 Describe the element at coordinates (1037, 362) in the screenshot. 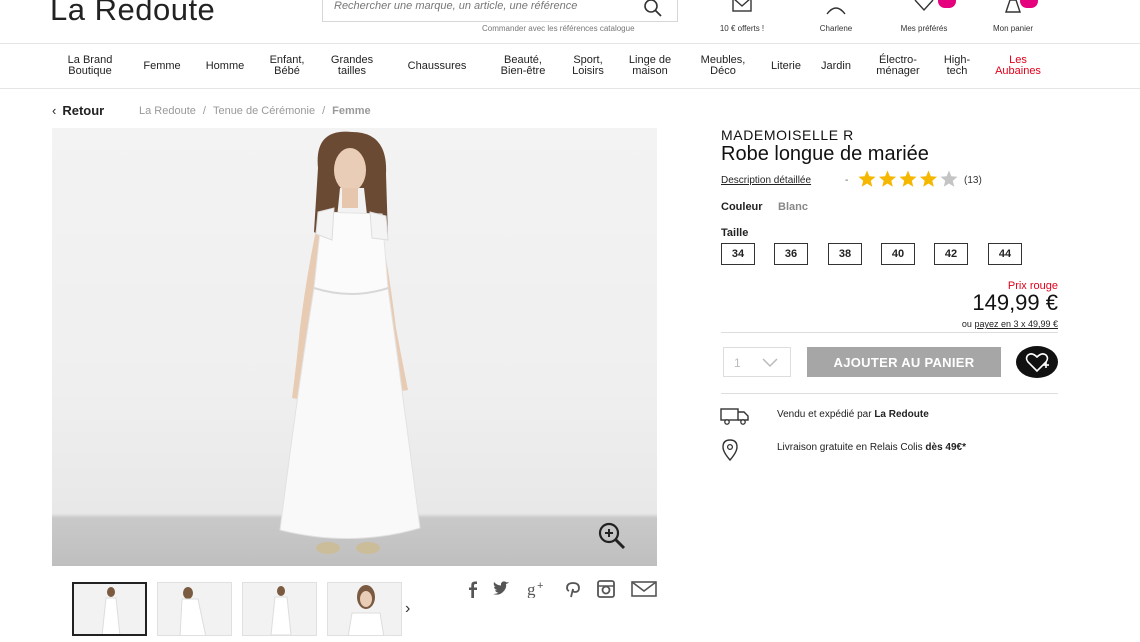

I see `add-to-favorites-button` at that location.